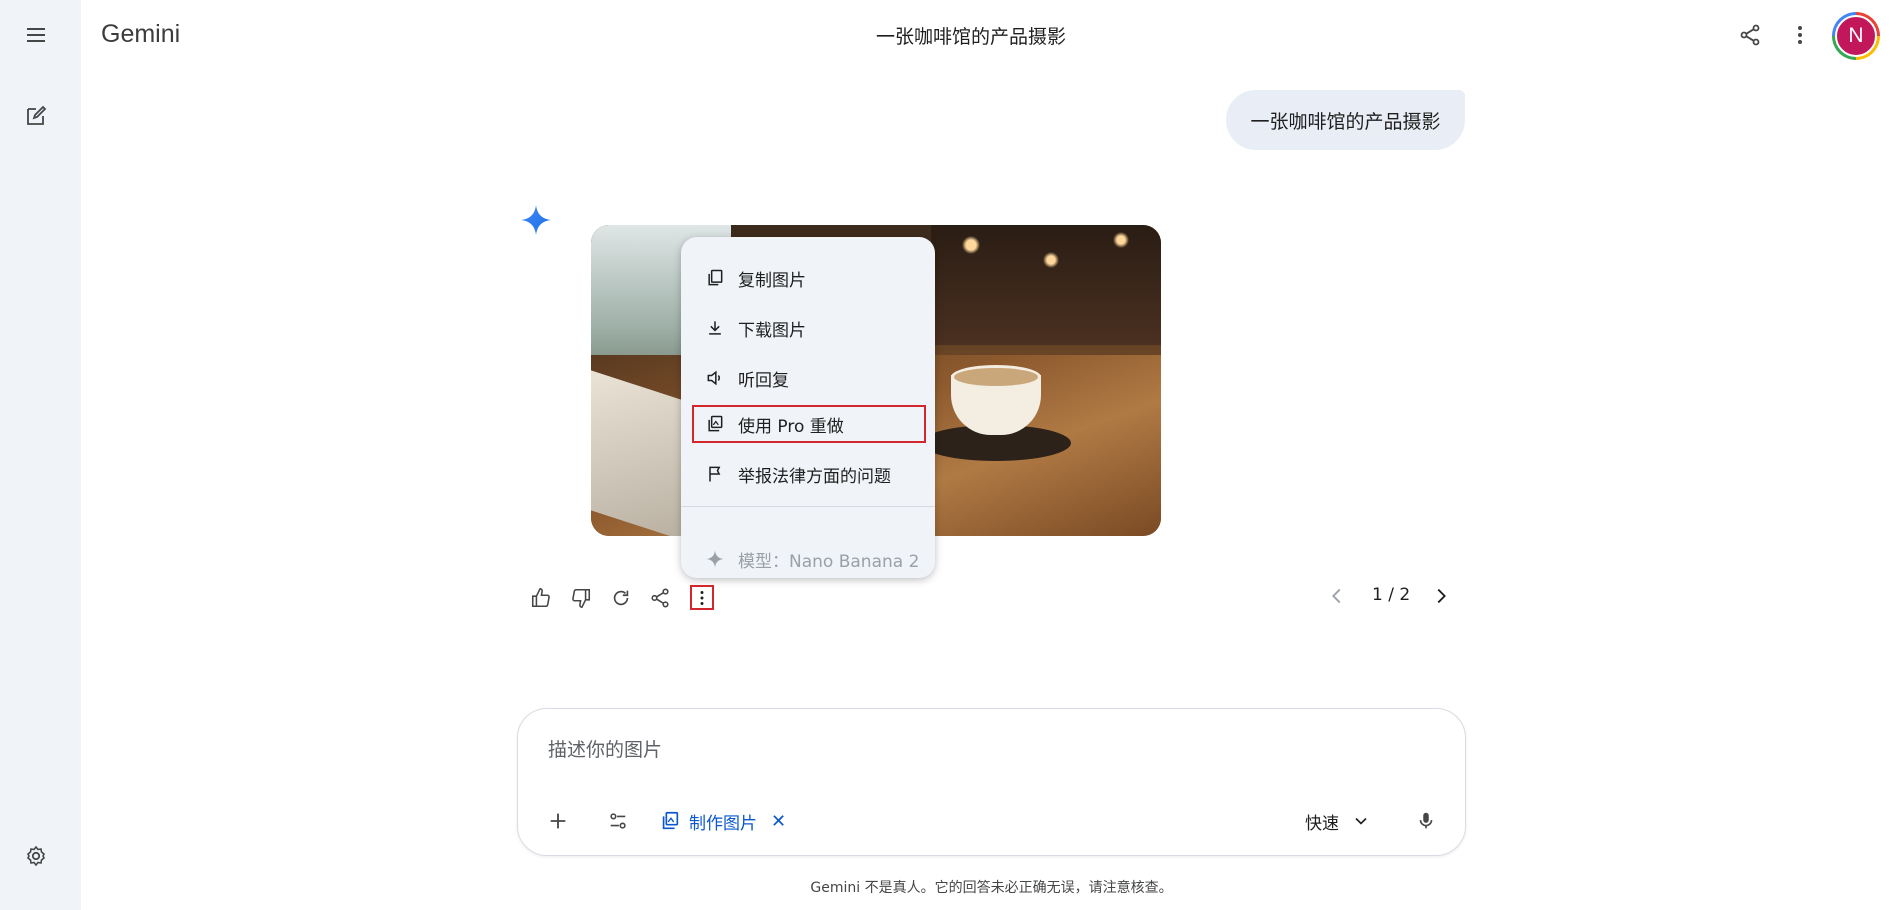 The width and height of the screenshot is (1898, 910). What do you see at coordinates (1337, 596) in the screenshot?
I see `chevron-left-icon` at bounding box center [1337, 596].